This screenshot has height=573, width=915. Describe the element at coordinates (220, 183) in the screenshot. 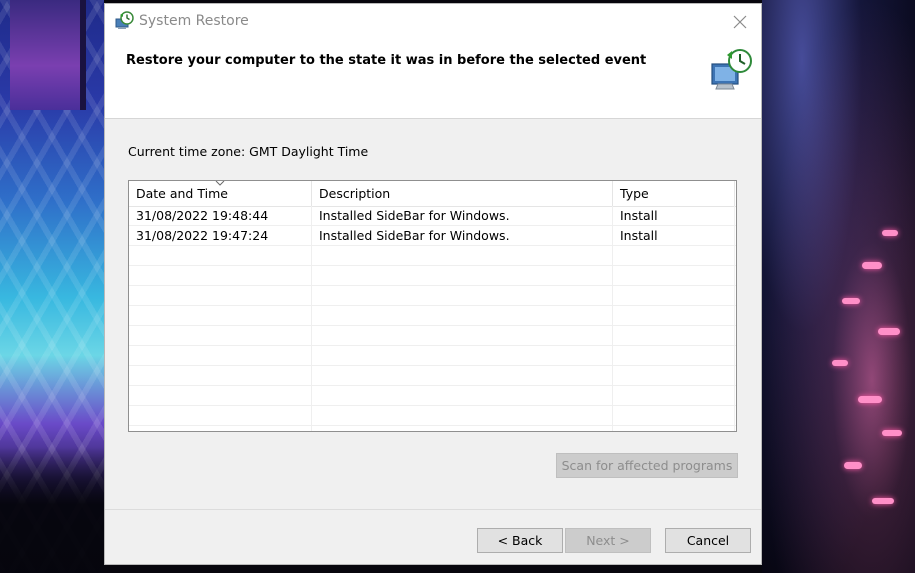

I see `sort-descending-icon` at that location.